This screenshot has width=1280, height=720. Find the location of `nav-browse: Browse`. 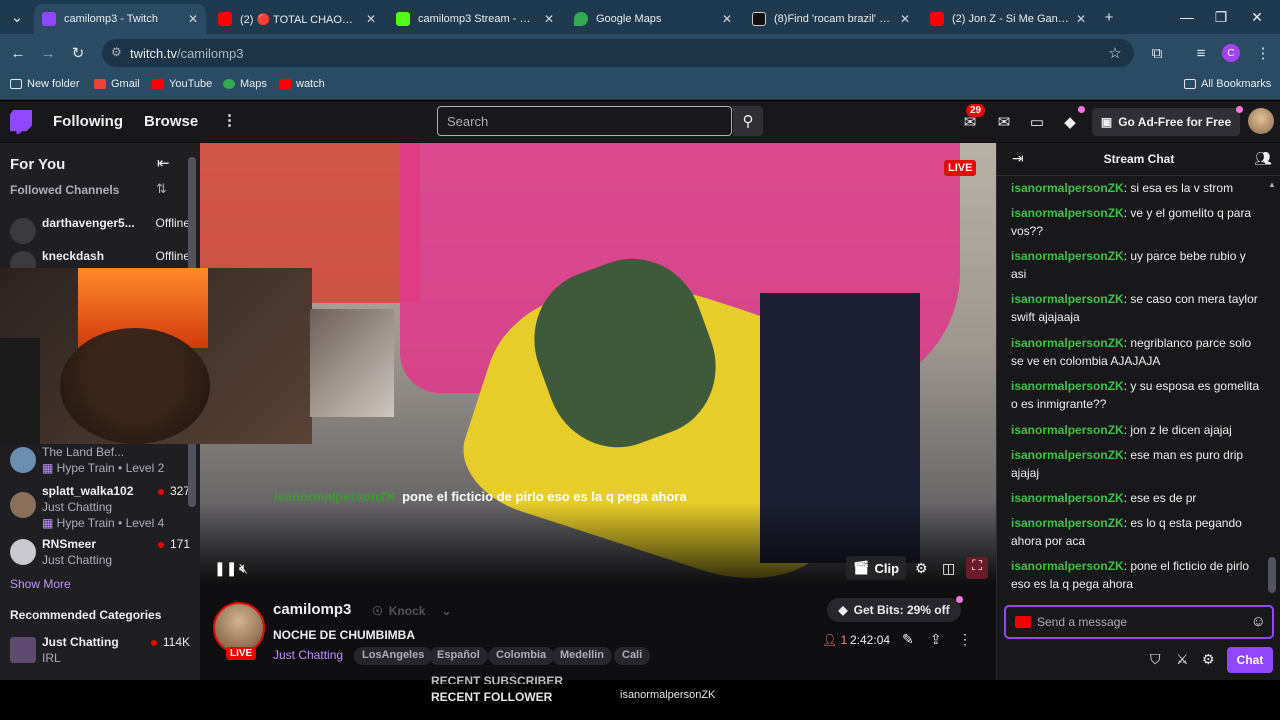

nav-browse: Browse is located at coordinates (171, 121).